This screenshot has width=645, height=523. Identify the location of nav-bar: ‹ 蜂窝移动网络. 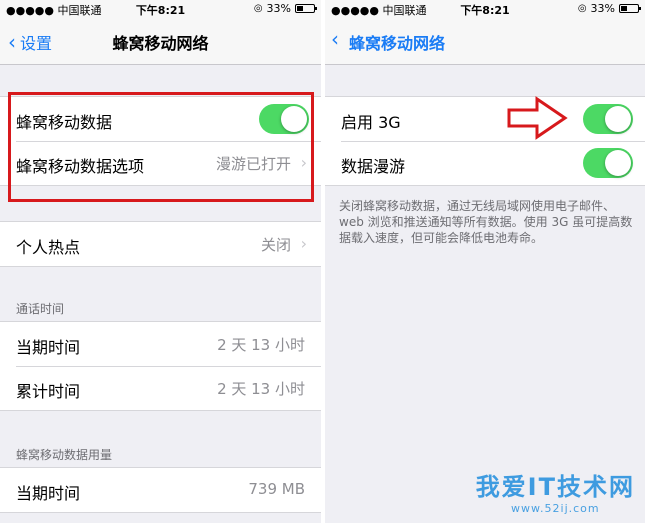
(485, 41).